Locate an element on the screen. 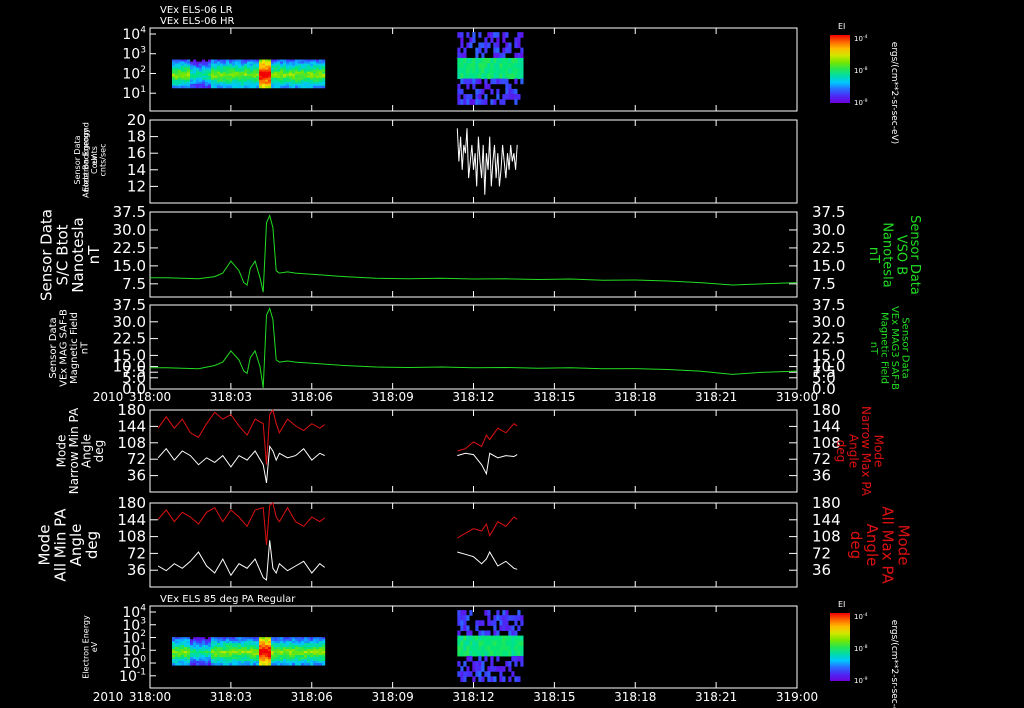  x-tick-label: 318:18 is located at coordinates (635, 697).